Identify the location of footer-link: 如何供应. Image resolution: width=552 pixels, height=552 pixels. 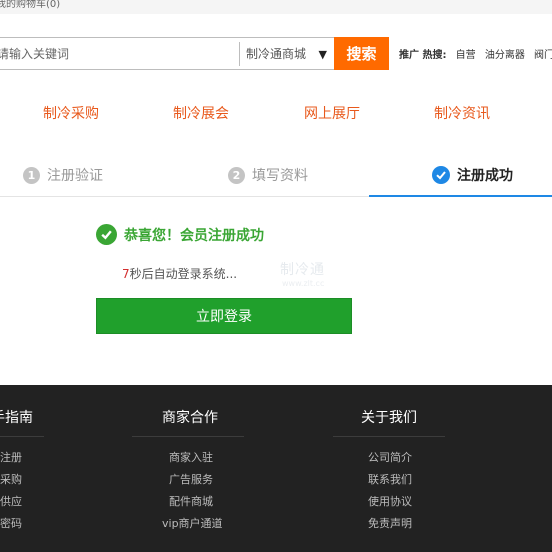
(11, 501).